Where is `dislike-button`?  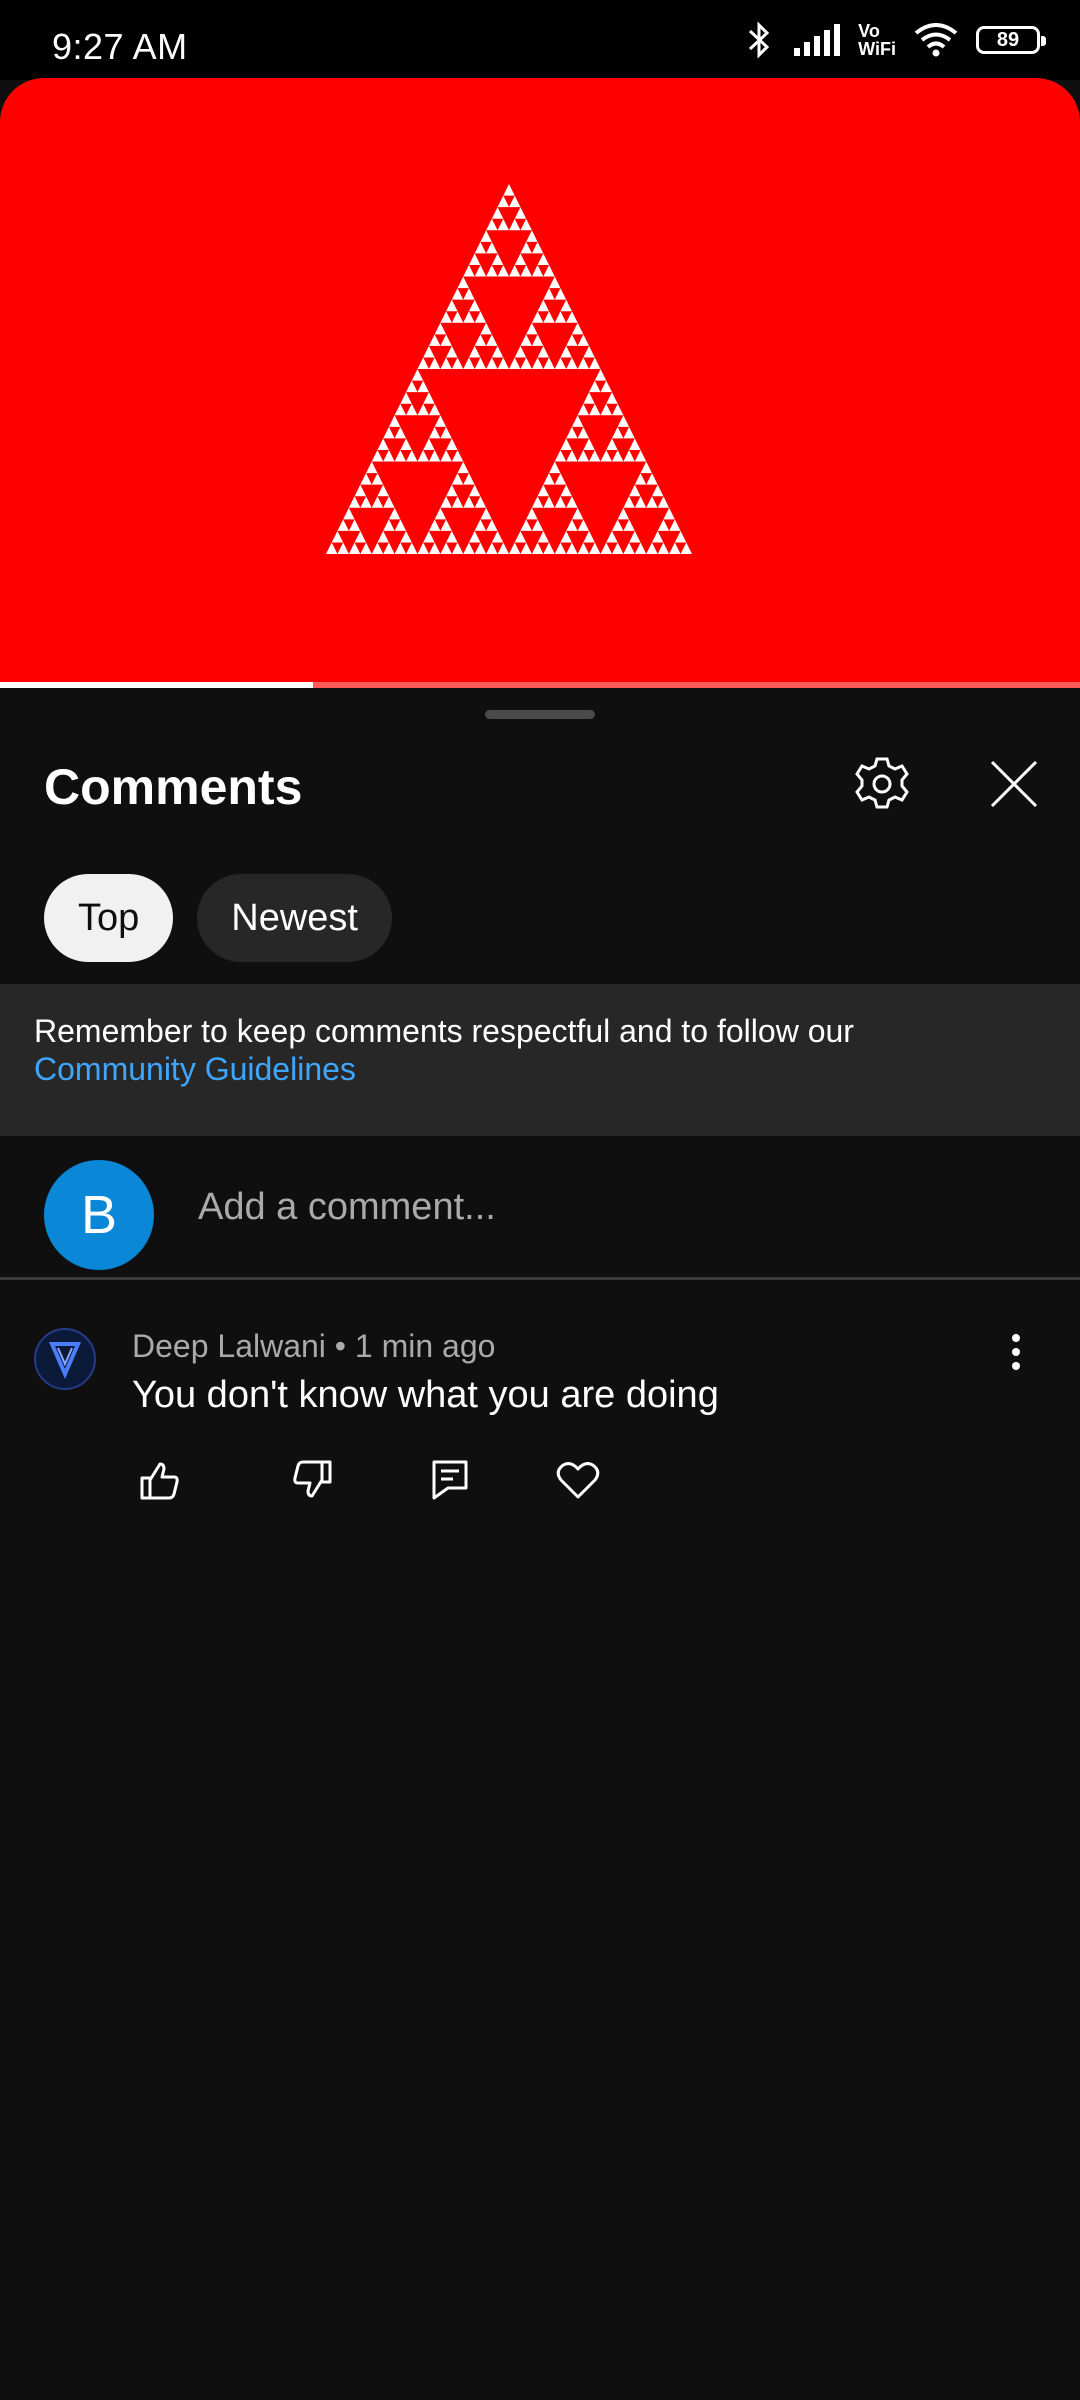
dislike-button is located at coordinates (312, 1482).